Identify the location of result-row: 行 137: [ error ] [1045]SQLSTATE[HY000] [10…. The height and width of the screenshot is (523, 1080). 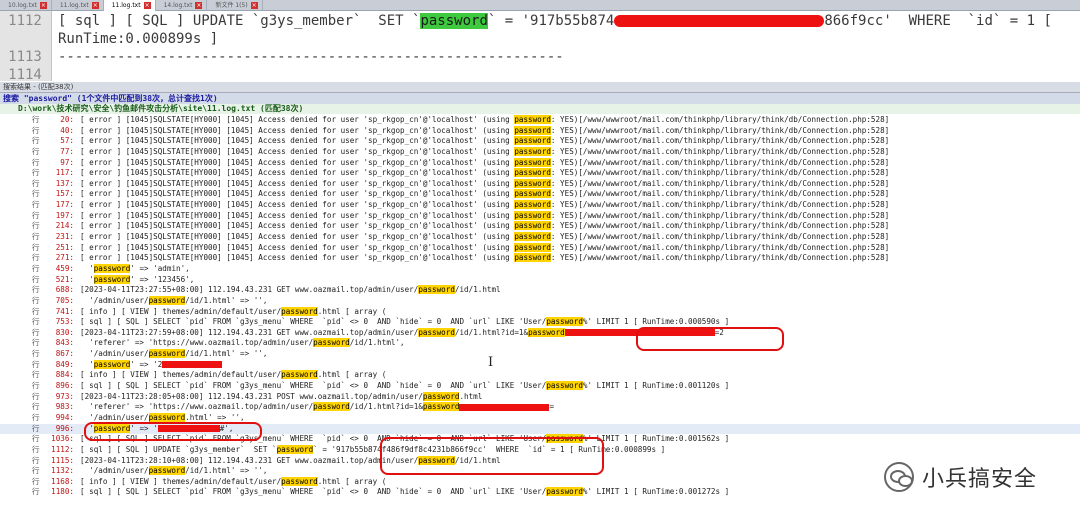
(540, 184).